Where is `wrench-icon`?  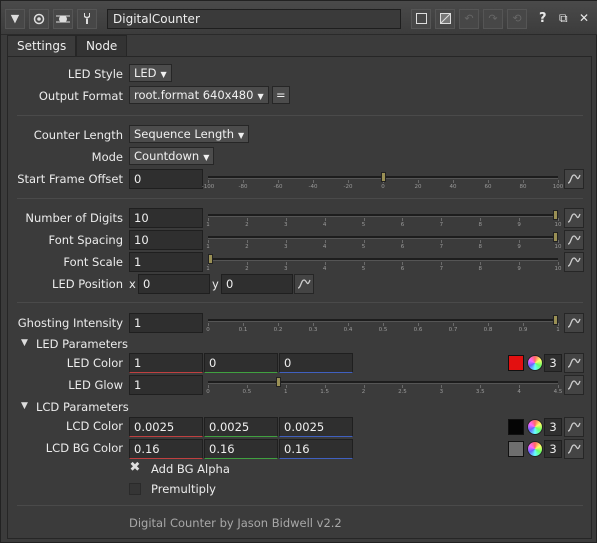
wrench-icon is located at coordinates (87, 19).